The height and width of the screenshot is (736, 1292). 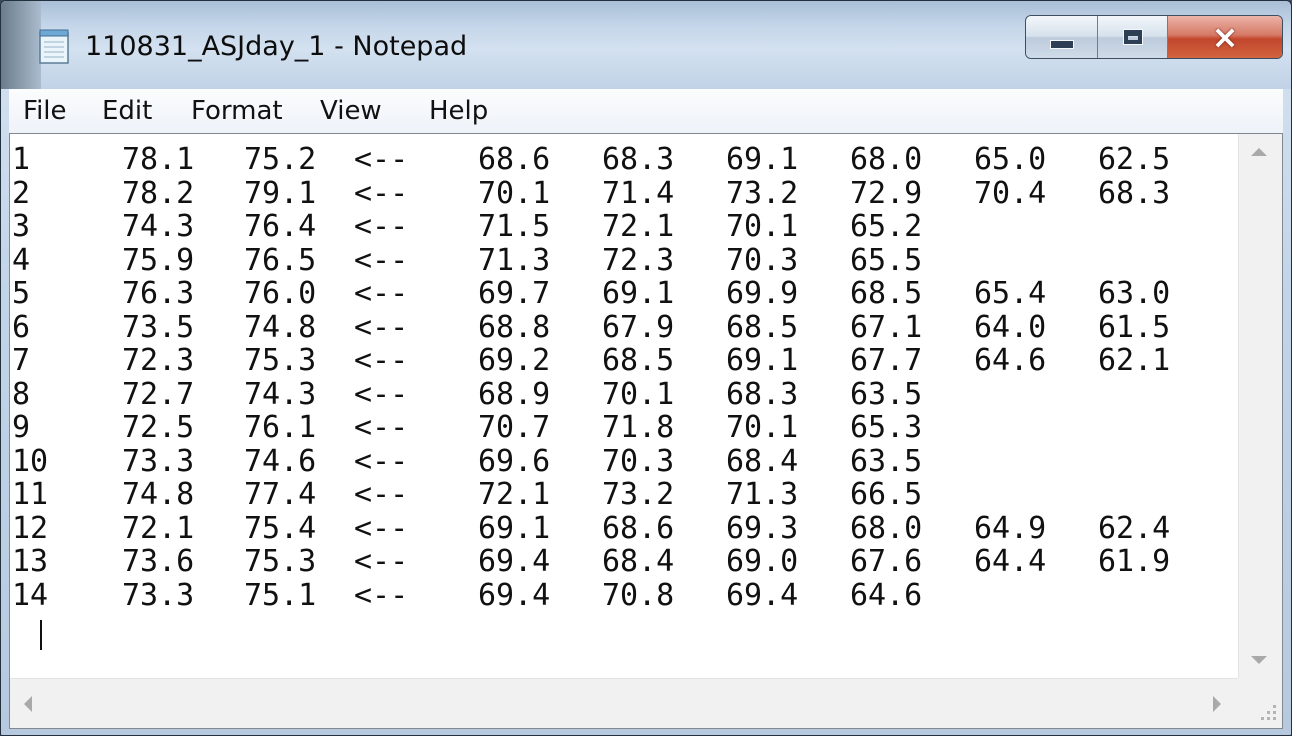 What do you see at coordinates (638, 193) in the screenshot?
I see `value-4: 71.4` at bounding box center [638, 193].